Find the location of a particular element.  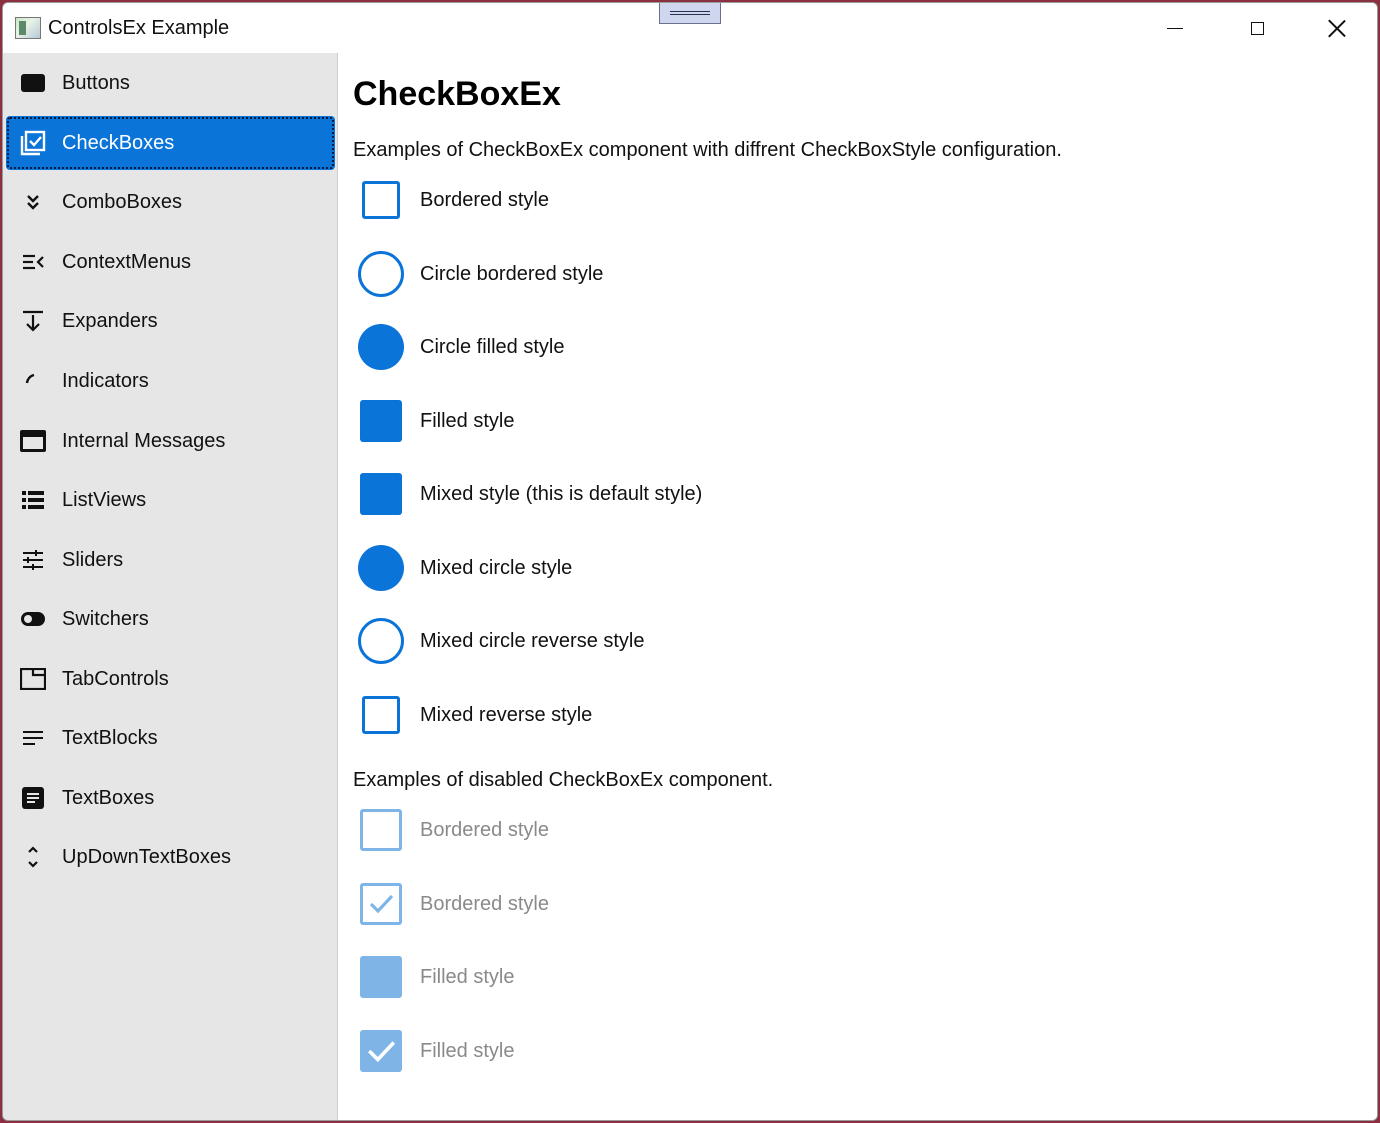

maximize-icon is located at coordinates (1257, 28).